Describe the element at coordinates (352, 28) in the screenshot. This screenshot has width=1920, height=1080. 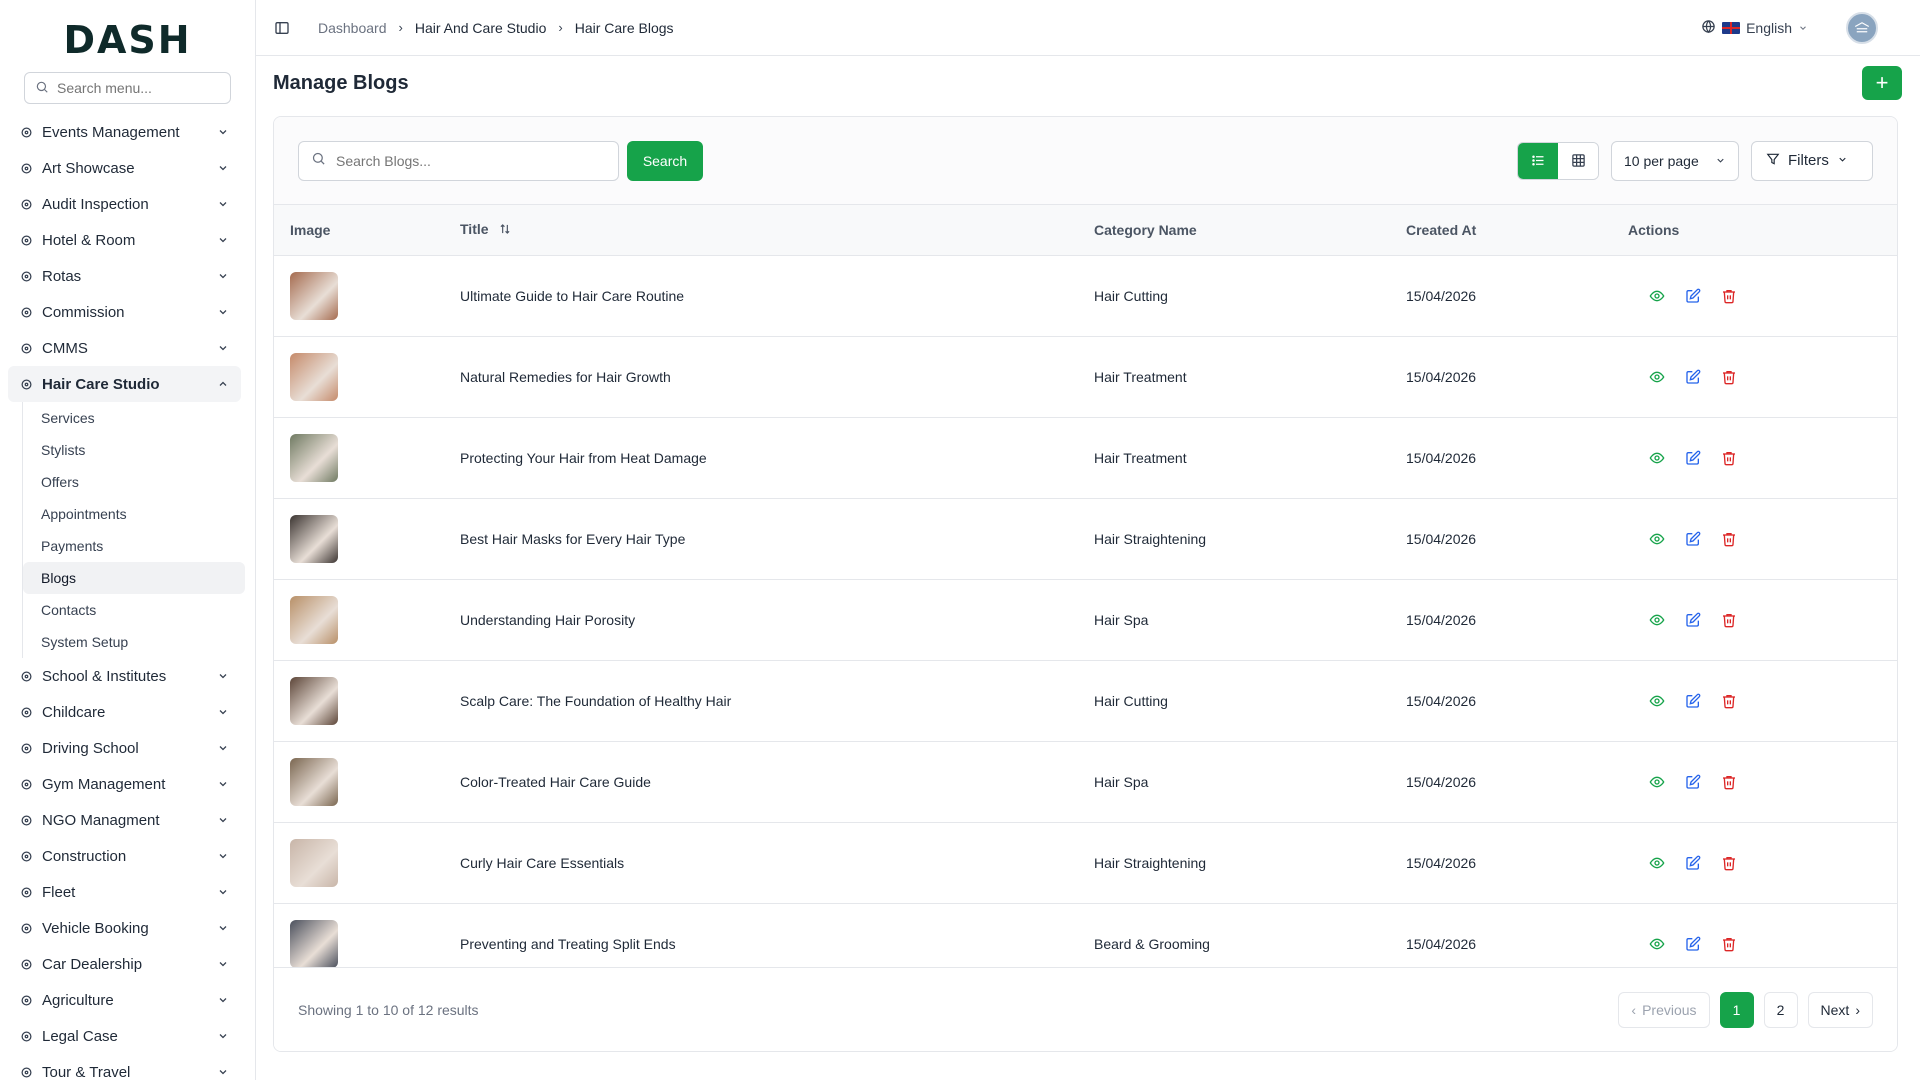
I see `breadcrumb-dashboard: Dashboard` at that location.